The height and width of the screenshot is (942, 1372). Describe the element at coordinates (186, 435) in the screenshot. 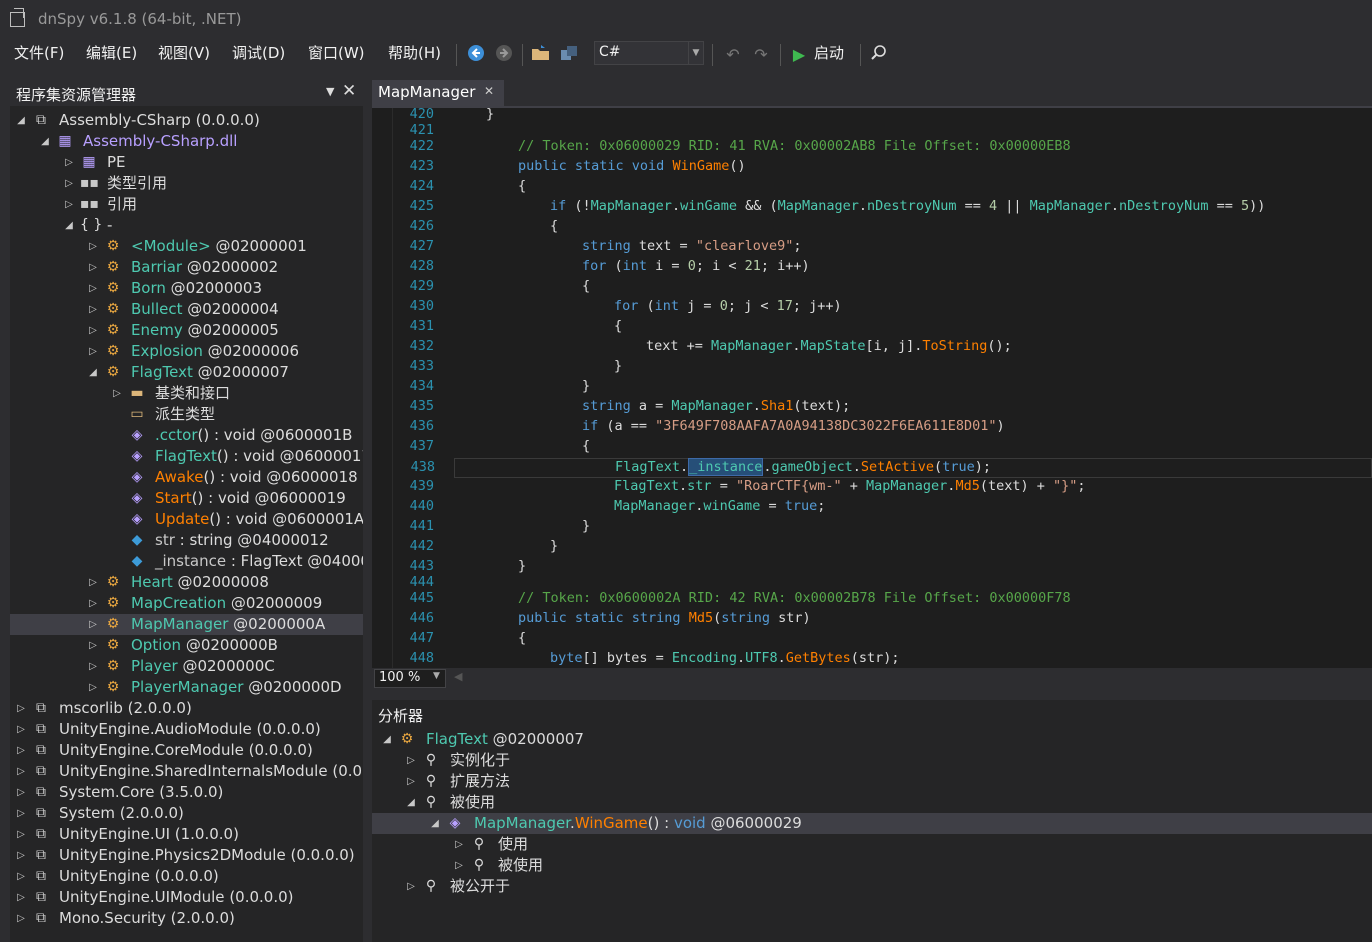

I see `tree-node: ◈ .cctor() : void @0600001B` at that location.